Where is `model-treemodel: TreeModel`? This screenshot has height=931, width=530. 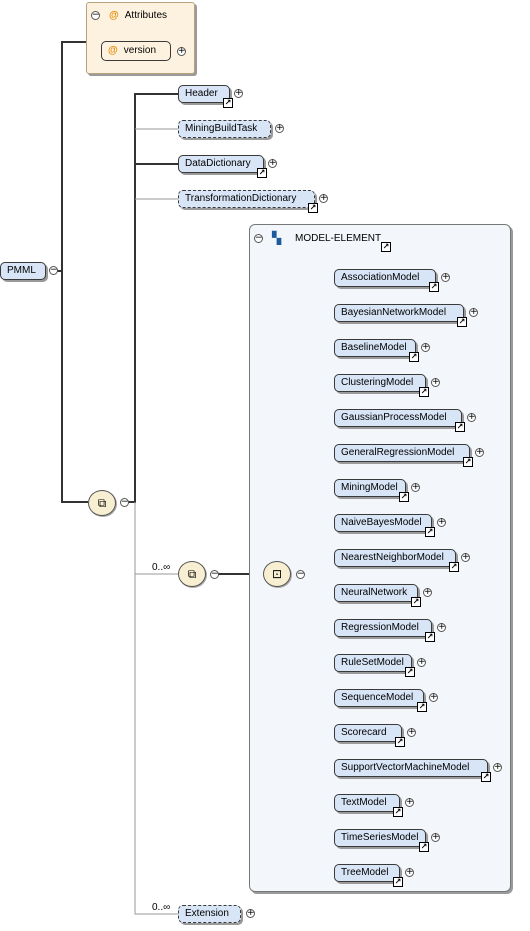
model-treemodel: TreeModel is located at coordinates (367, 873).